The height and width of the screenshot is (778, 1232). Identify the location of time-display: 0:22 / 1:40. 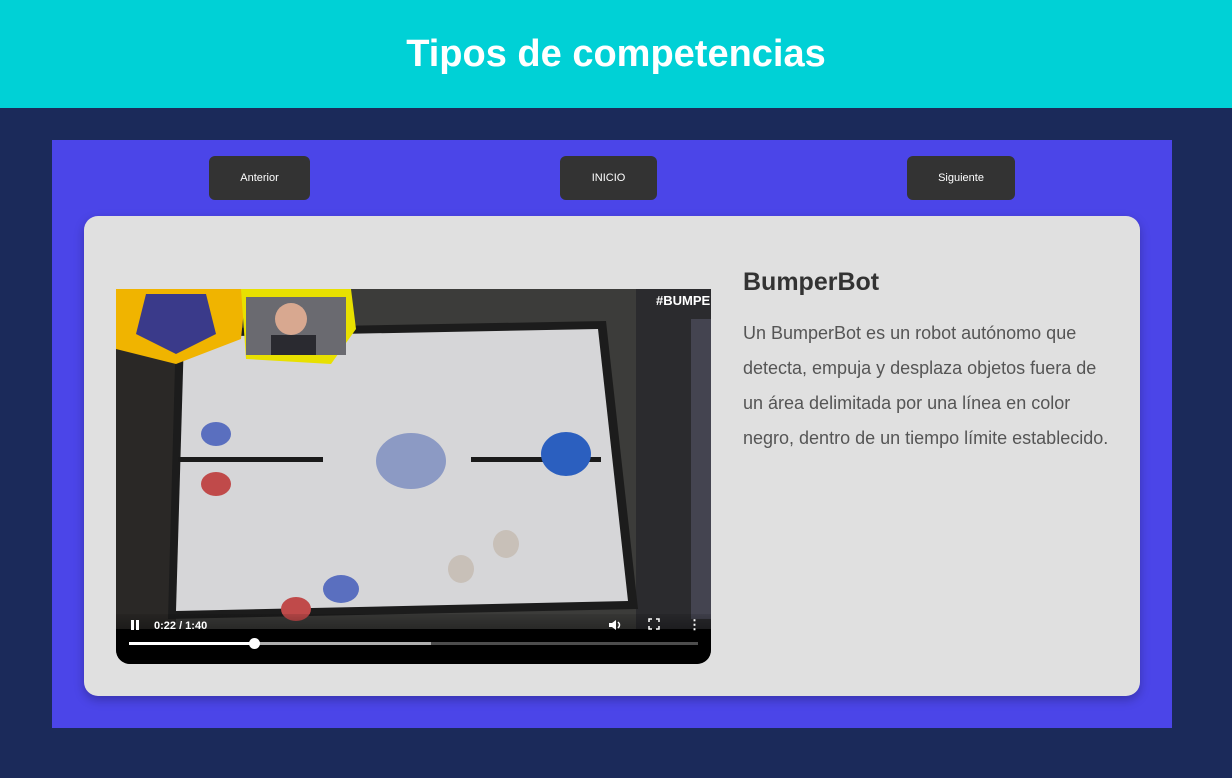
(181, 626).